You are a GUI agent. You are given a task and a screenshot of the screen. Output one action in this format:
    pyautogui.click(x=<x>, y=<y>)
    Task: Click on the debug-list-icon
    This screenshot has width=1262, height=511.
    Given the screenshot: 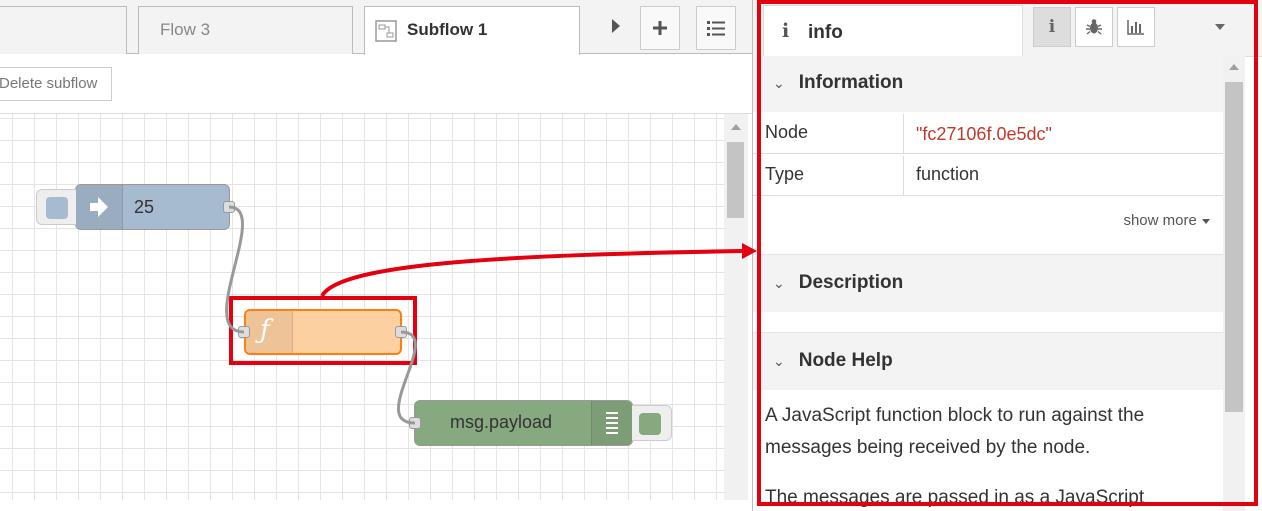 What is the action you would take?
    pyautogui.click(x=612, y=423)
    